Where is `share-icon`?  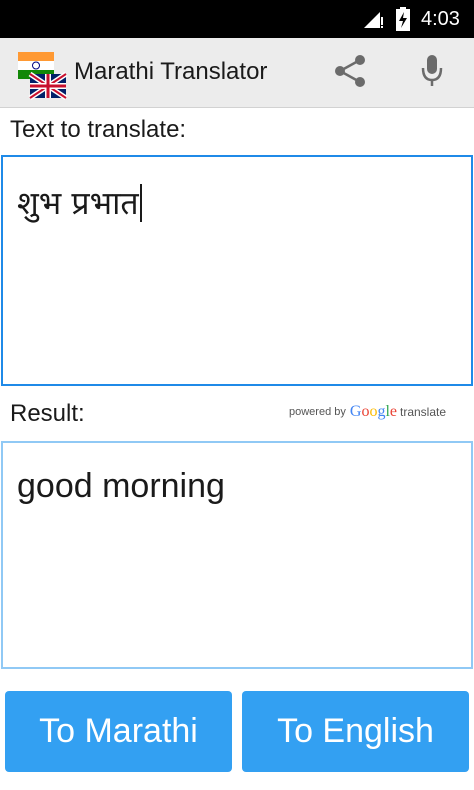
share-icon is located at coordinates (350, 73).